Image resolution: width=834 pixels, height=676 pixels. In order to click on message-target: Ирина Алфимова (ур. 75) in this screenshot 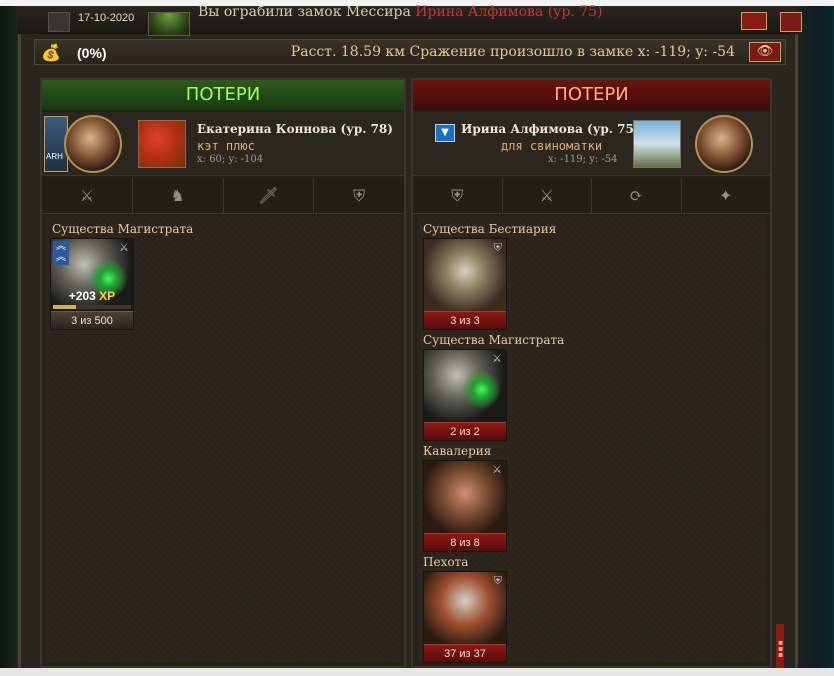, I will do `click(508, 12)`.